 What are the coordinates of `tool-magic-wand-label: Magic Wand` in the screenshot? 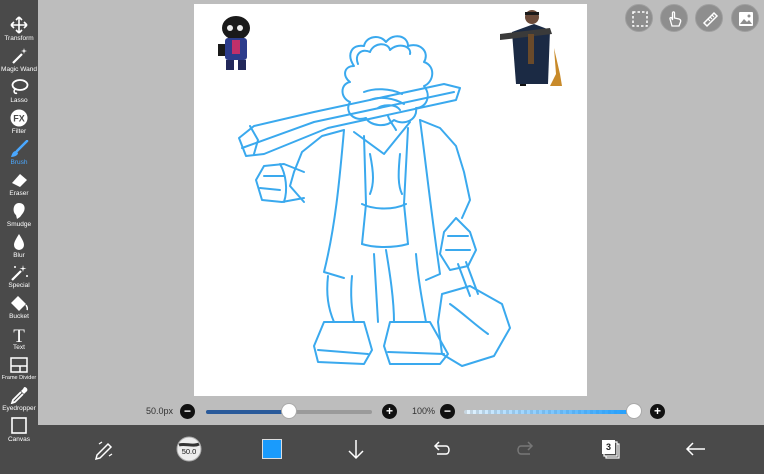 It's located at (19, 69).